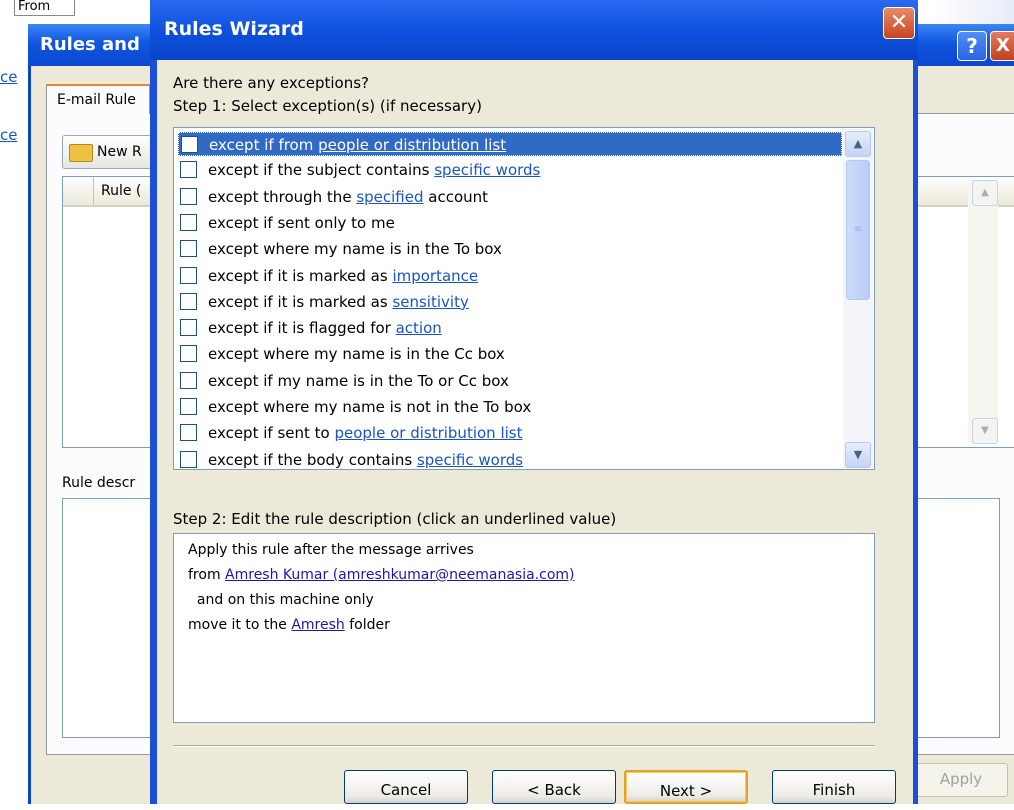  What do you see at coordinates (510, 328) in the screenshot?
I see `exception-condition-item: except if it is flagged for action` at bounding box center [510, 328].